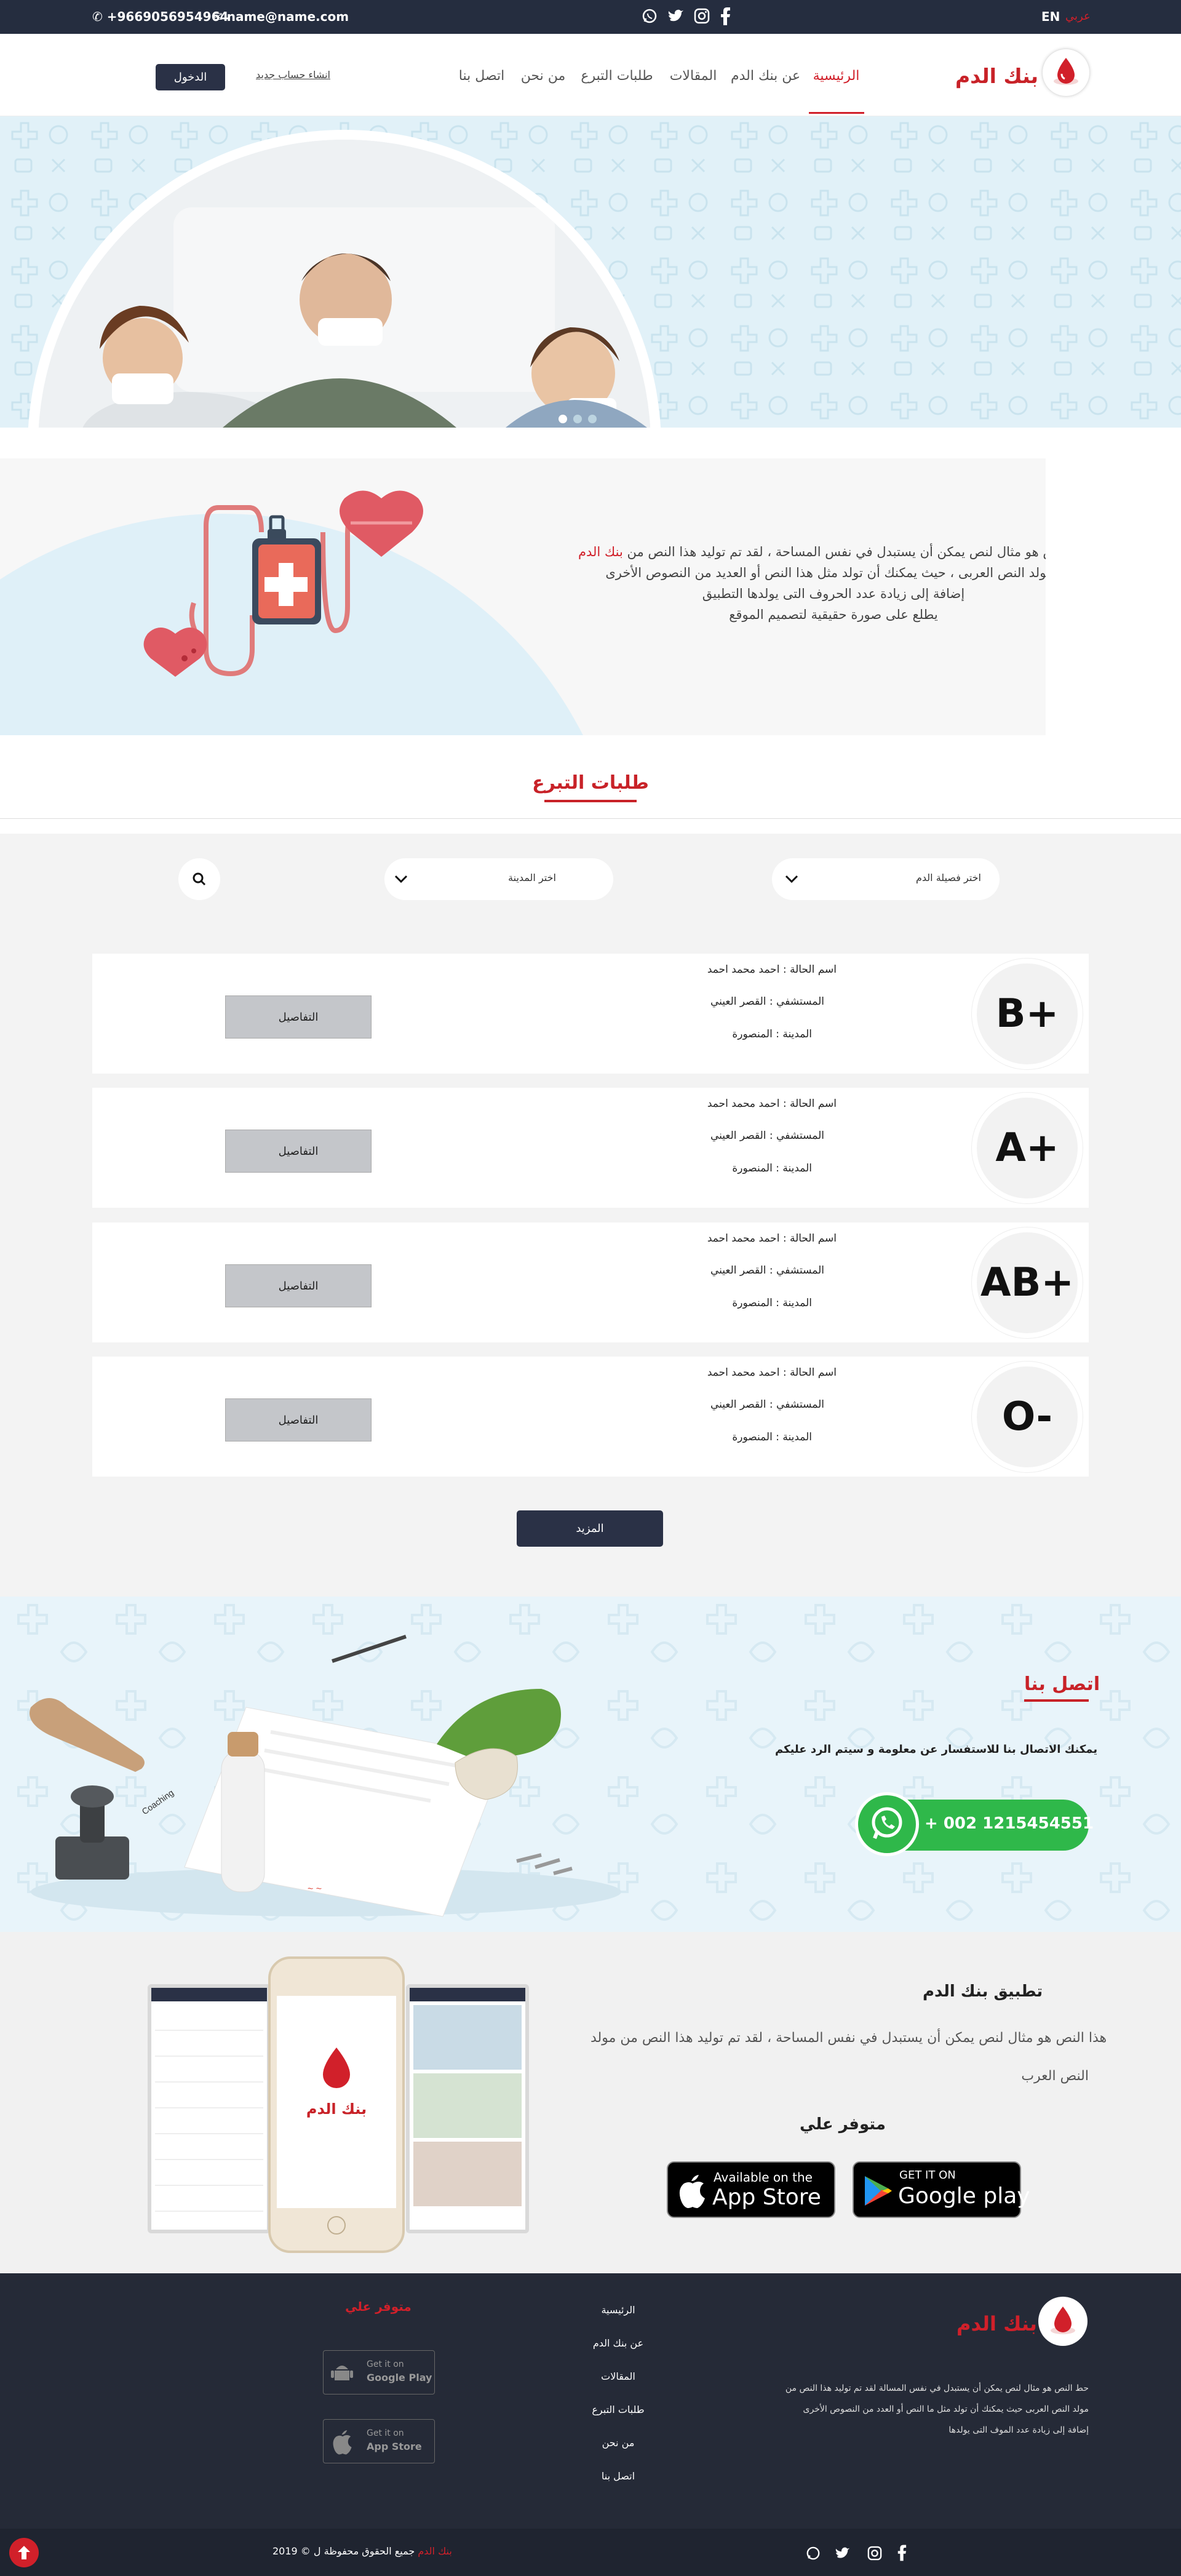 The height and width of the screenshot is (2576, 1181). I want to click on city-select-label: اختر المدينة, so click(532, 878).